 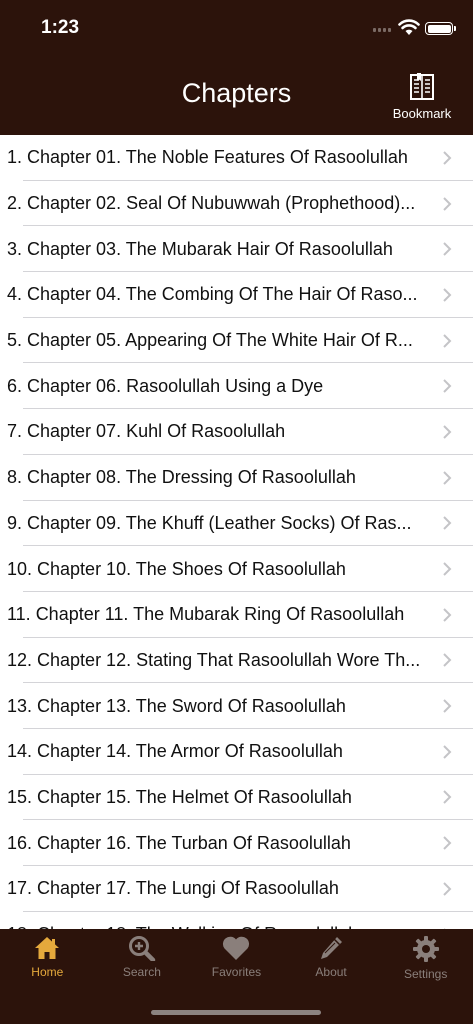 I want to click on gear-icon, so click(x=425, y=949).